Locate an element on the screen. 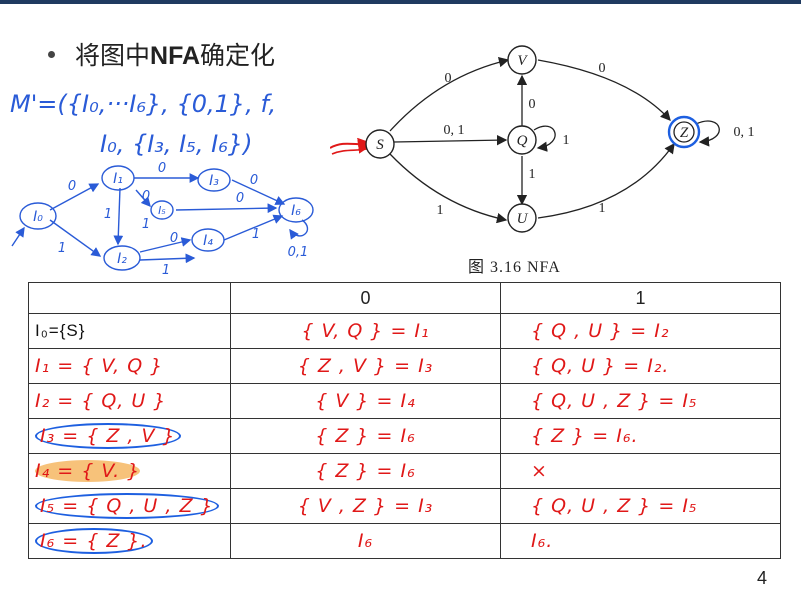  edge-s-q is located at coordinates (450, 140).